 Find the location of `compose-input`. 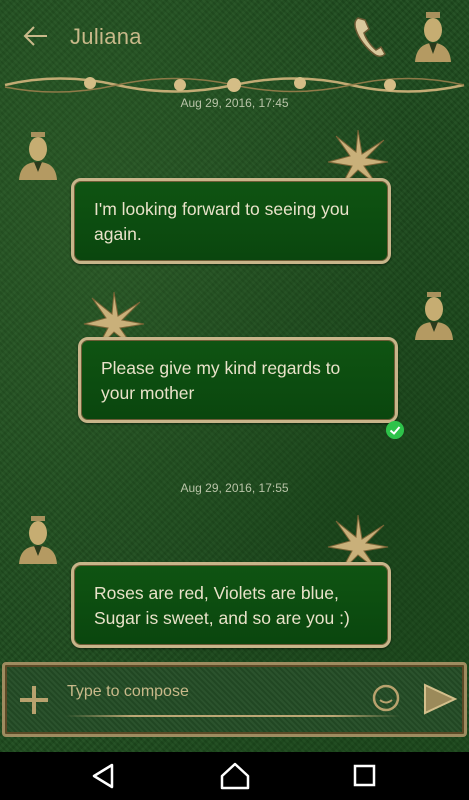

compose-input is located at coordinates (217, 692).